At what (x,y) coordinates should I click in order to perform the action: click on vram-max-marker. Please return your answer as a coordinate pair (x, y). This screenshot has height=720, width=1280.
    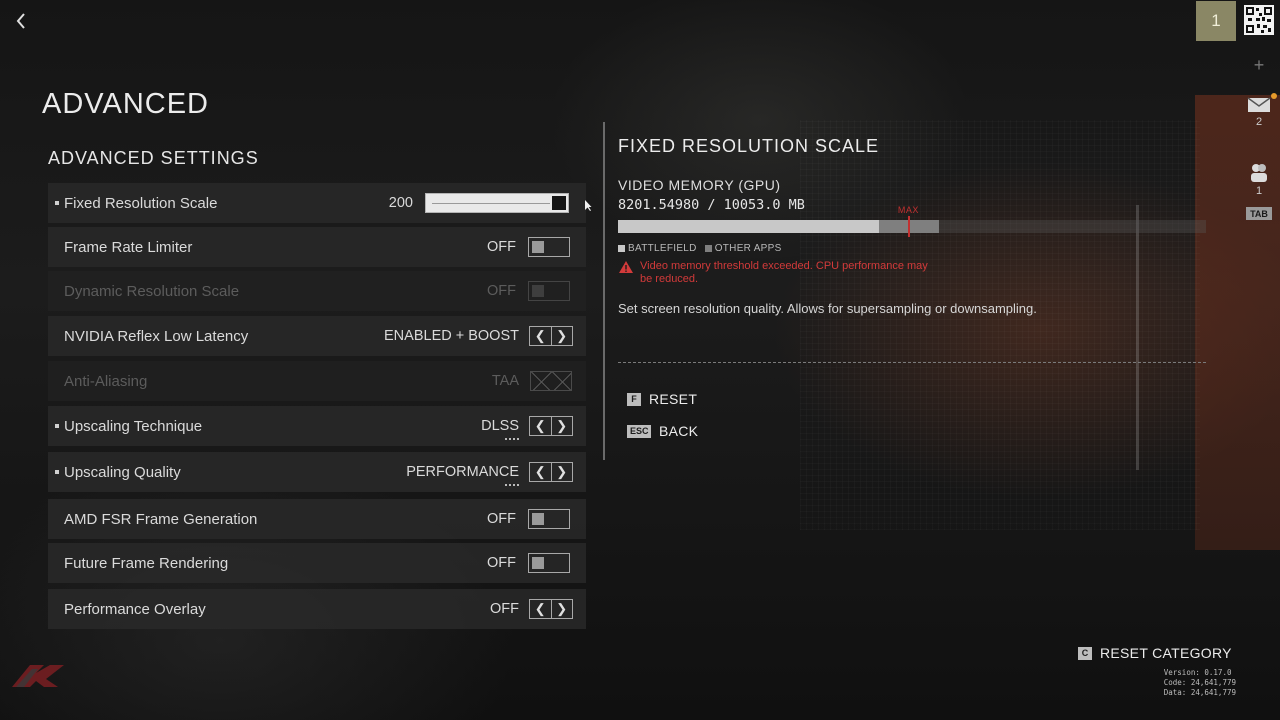
    Looking at the image, I should click on (908, 226).